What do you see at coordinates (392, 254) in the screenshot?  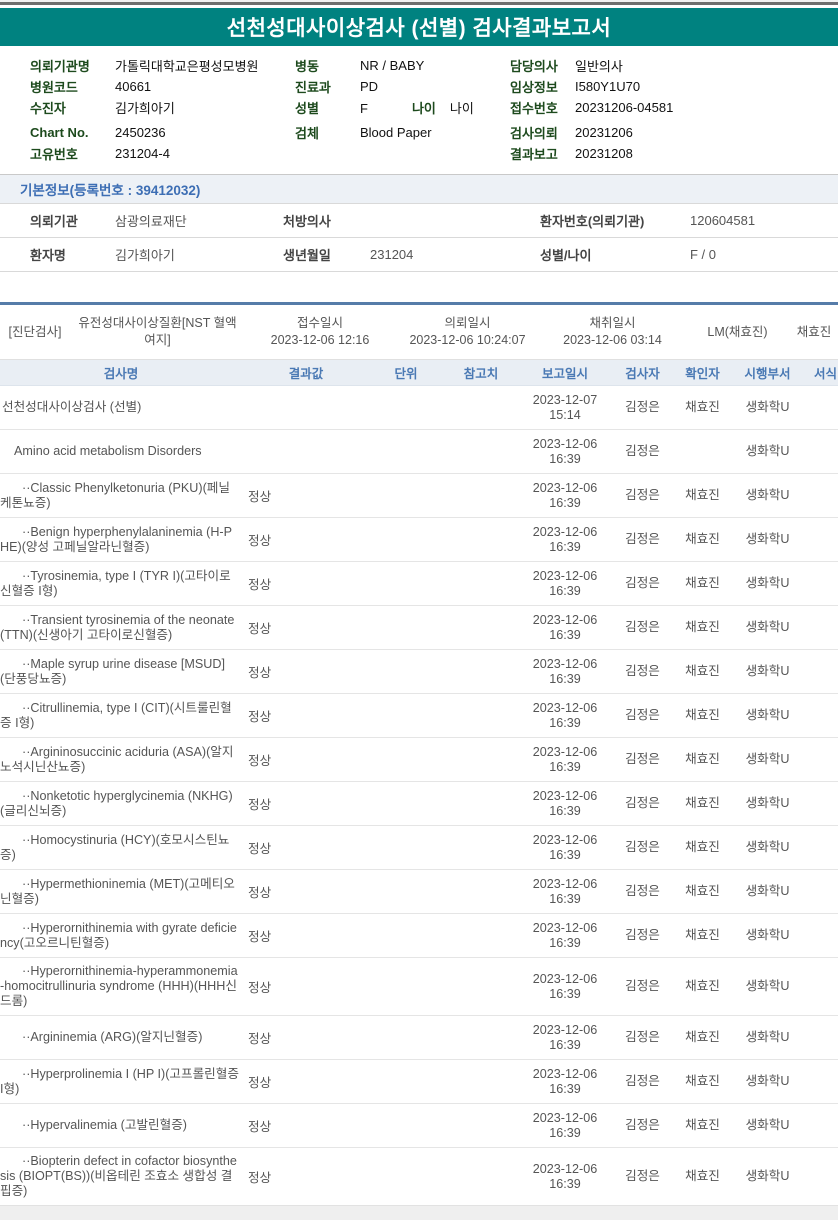 I see `field-value: 231204` at bounding box center [392, 254].